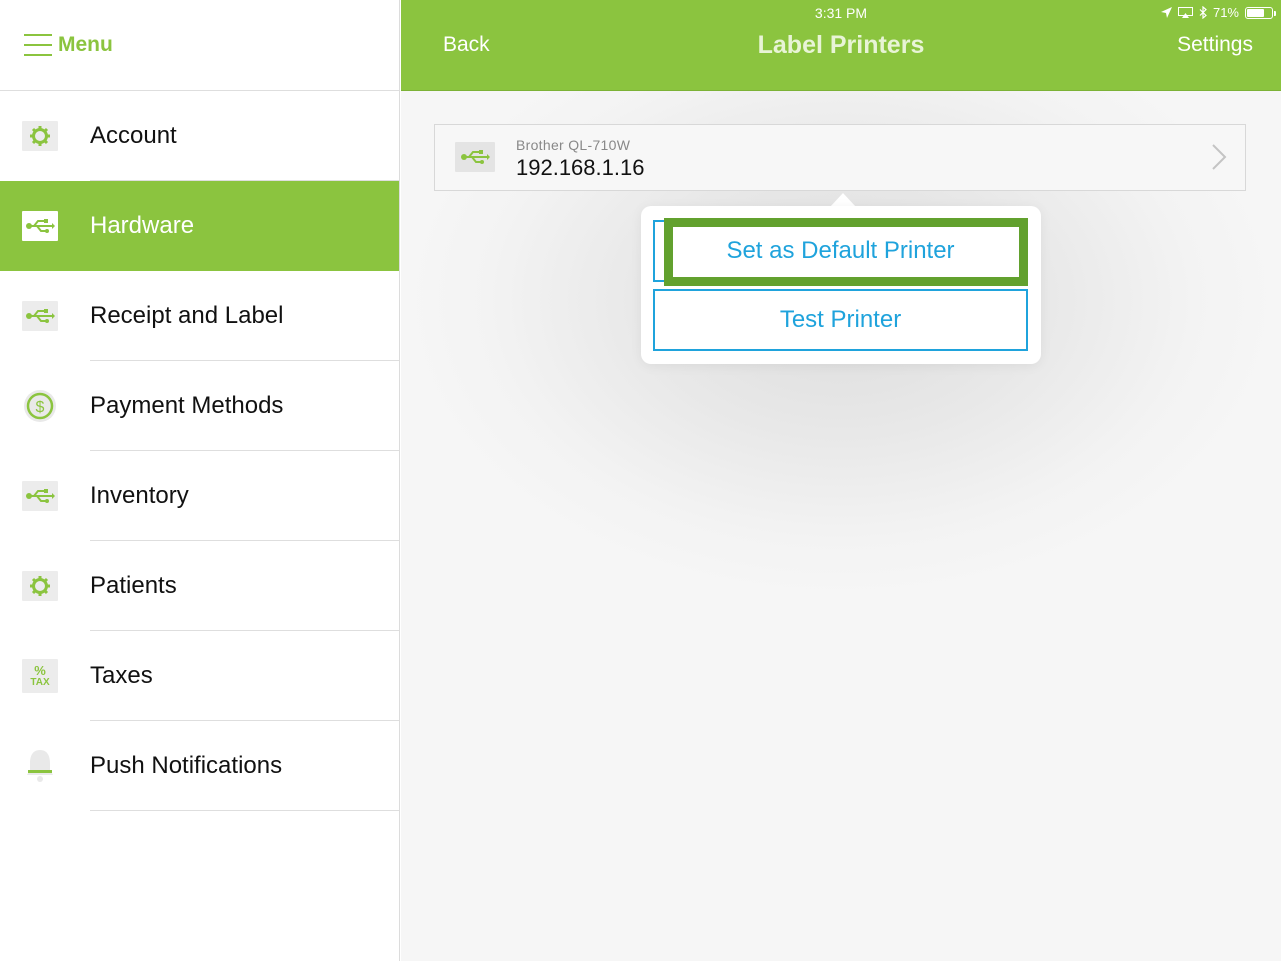 This screenshot has width=1281, height=961. Describe the element at coordinates (1260, 12) in the screenshot. I see `battery-icon` at that location.